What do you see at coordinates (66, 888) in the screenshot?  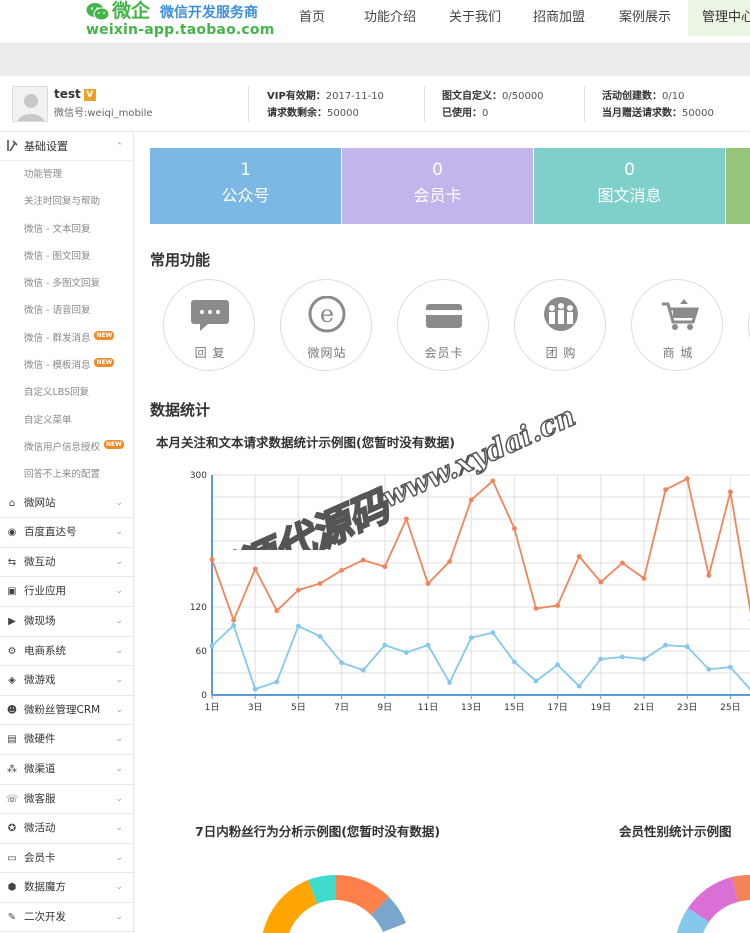 I see `sidebar-group: ⬢ 数据魔方 ⌄` at bounding box center [66, 888].